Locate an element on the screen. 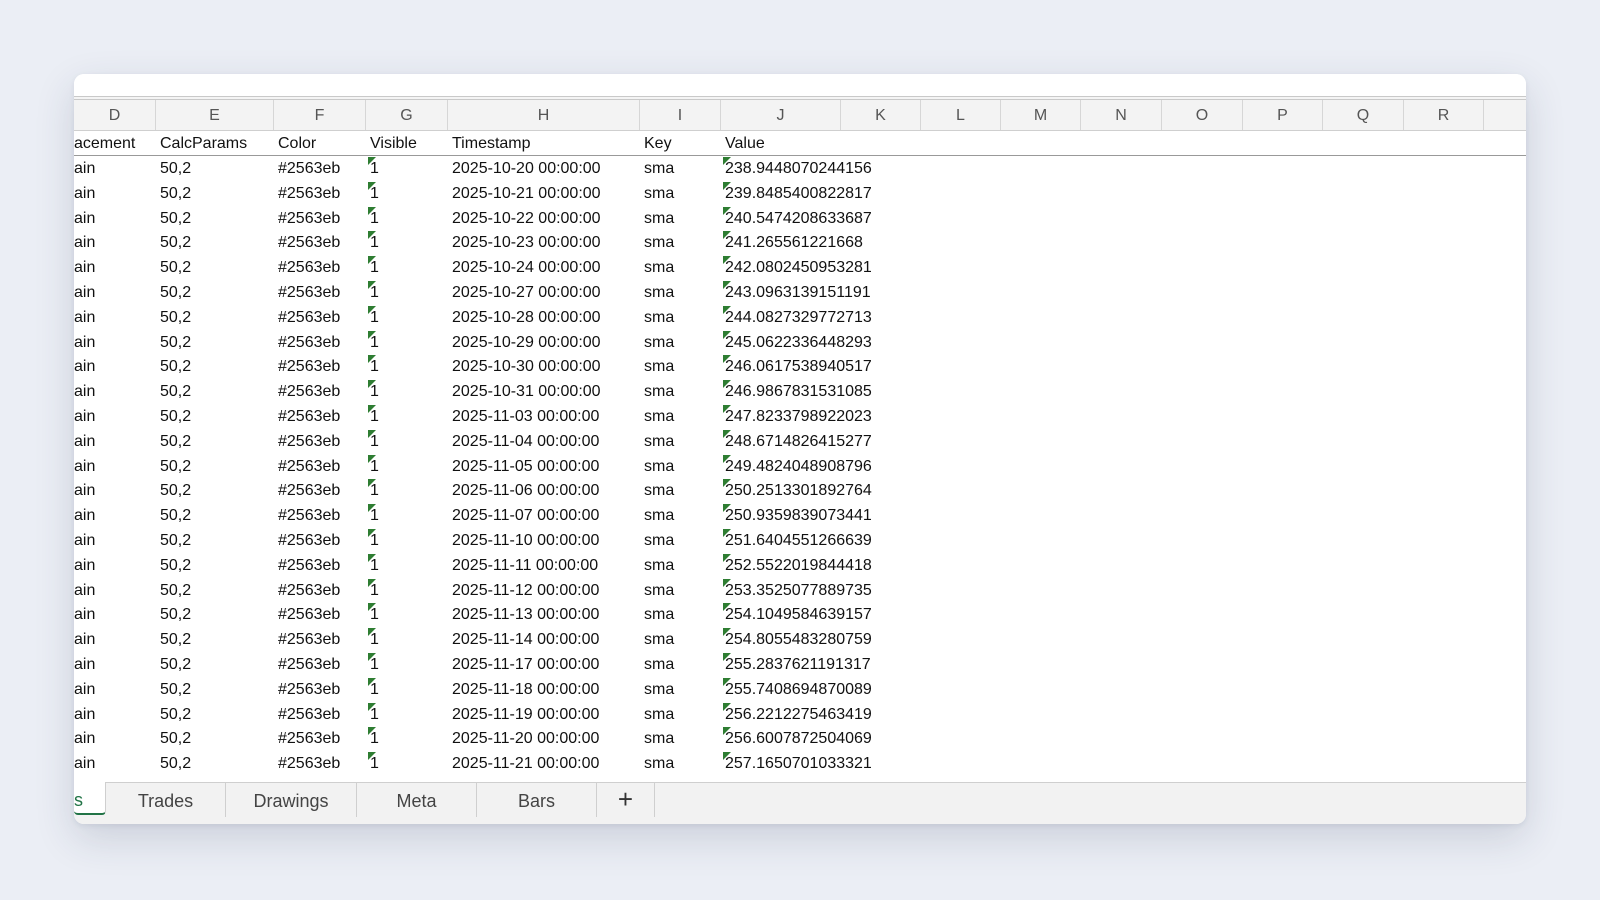 The width and height of the screenshot is (1600, 900). cell-value: 248.6714826415277 is located at coordinates (798, 441).